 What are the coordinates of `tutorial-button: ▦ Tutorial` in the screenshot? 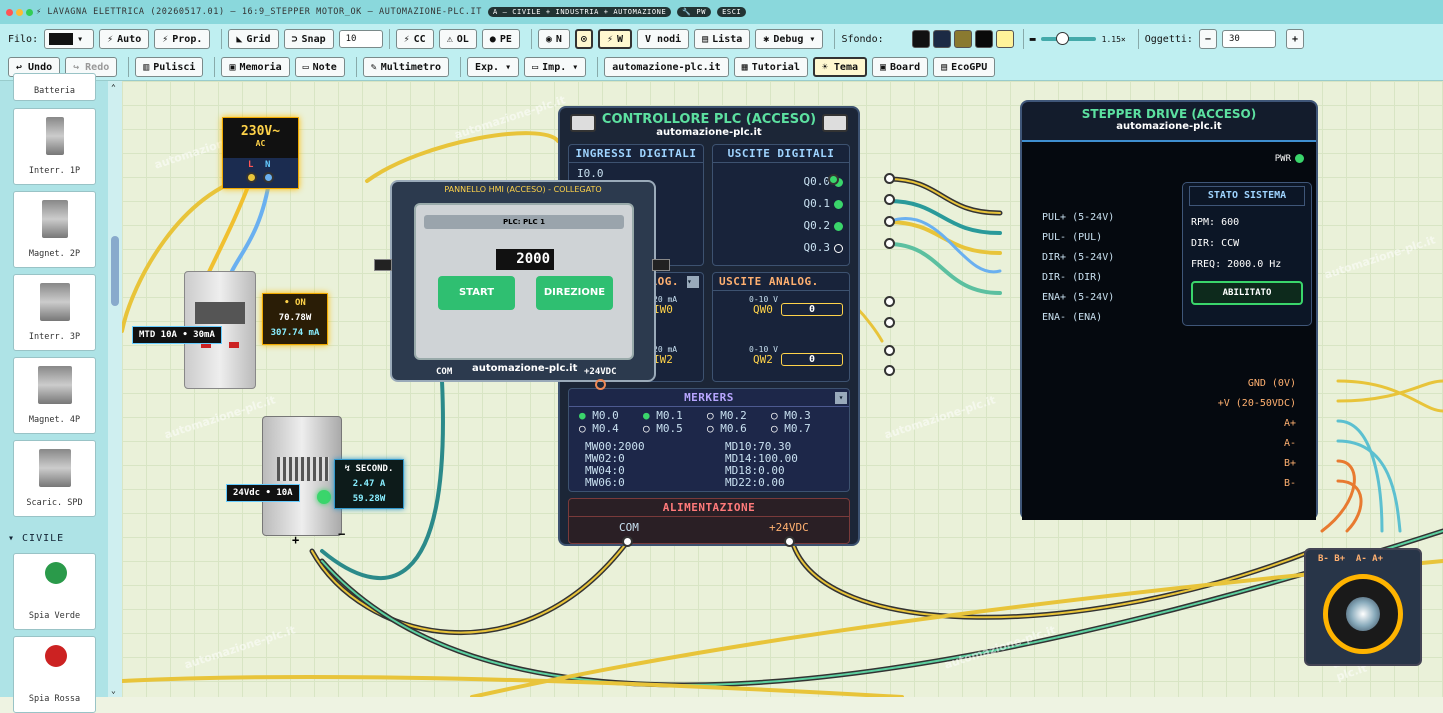 It's located at (770, 67).